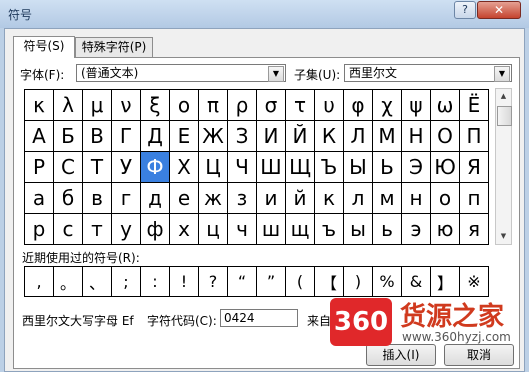 The height and width of the screenshot is (372, 529). What do you see at coordinates (445, 282) in the screenshot?
I see `recent-symbol-cell: 】` at bounding box center [445, 282].